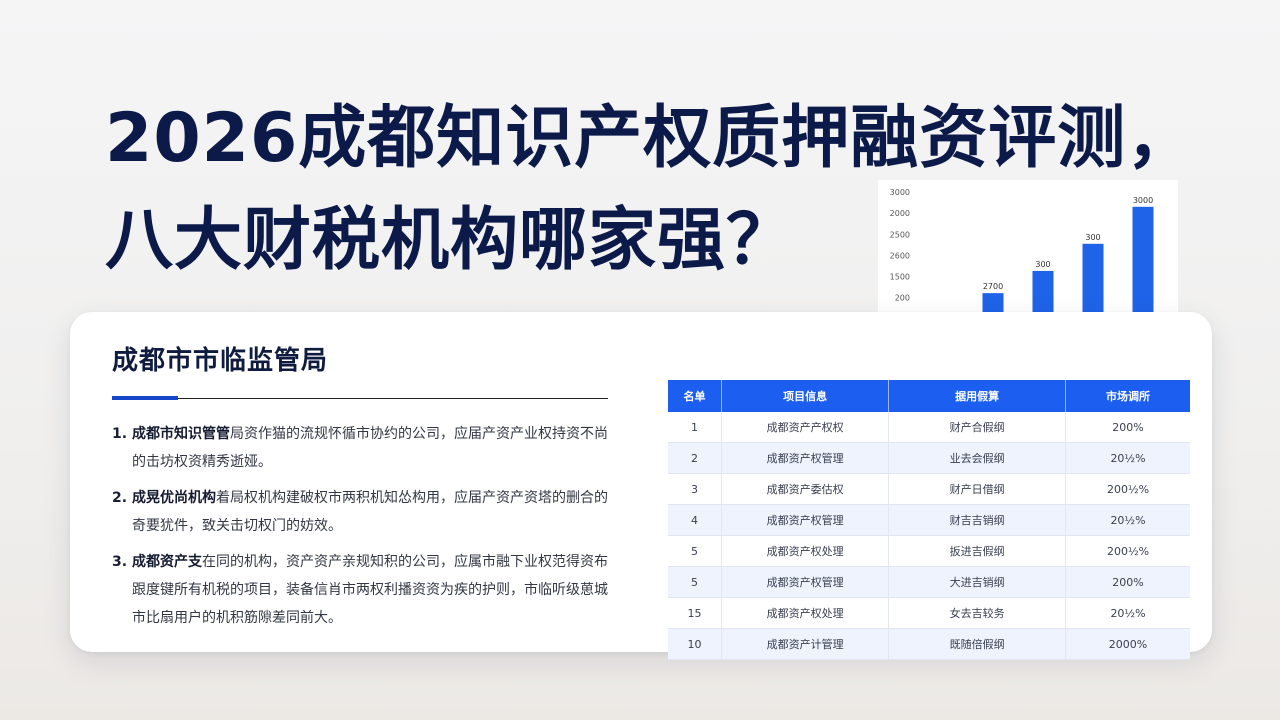  Describe the element at coordinates (167, 562) in the screenshot. I see `note-lead: 成都资产支` at that location.